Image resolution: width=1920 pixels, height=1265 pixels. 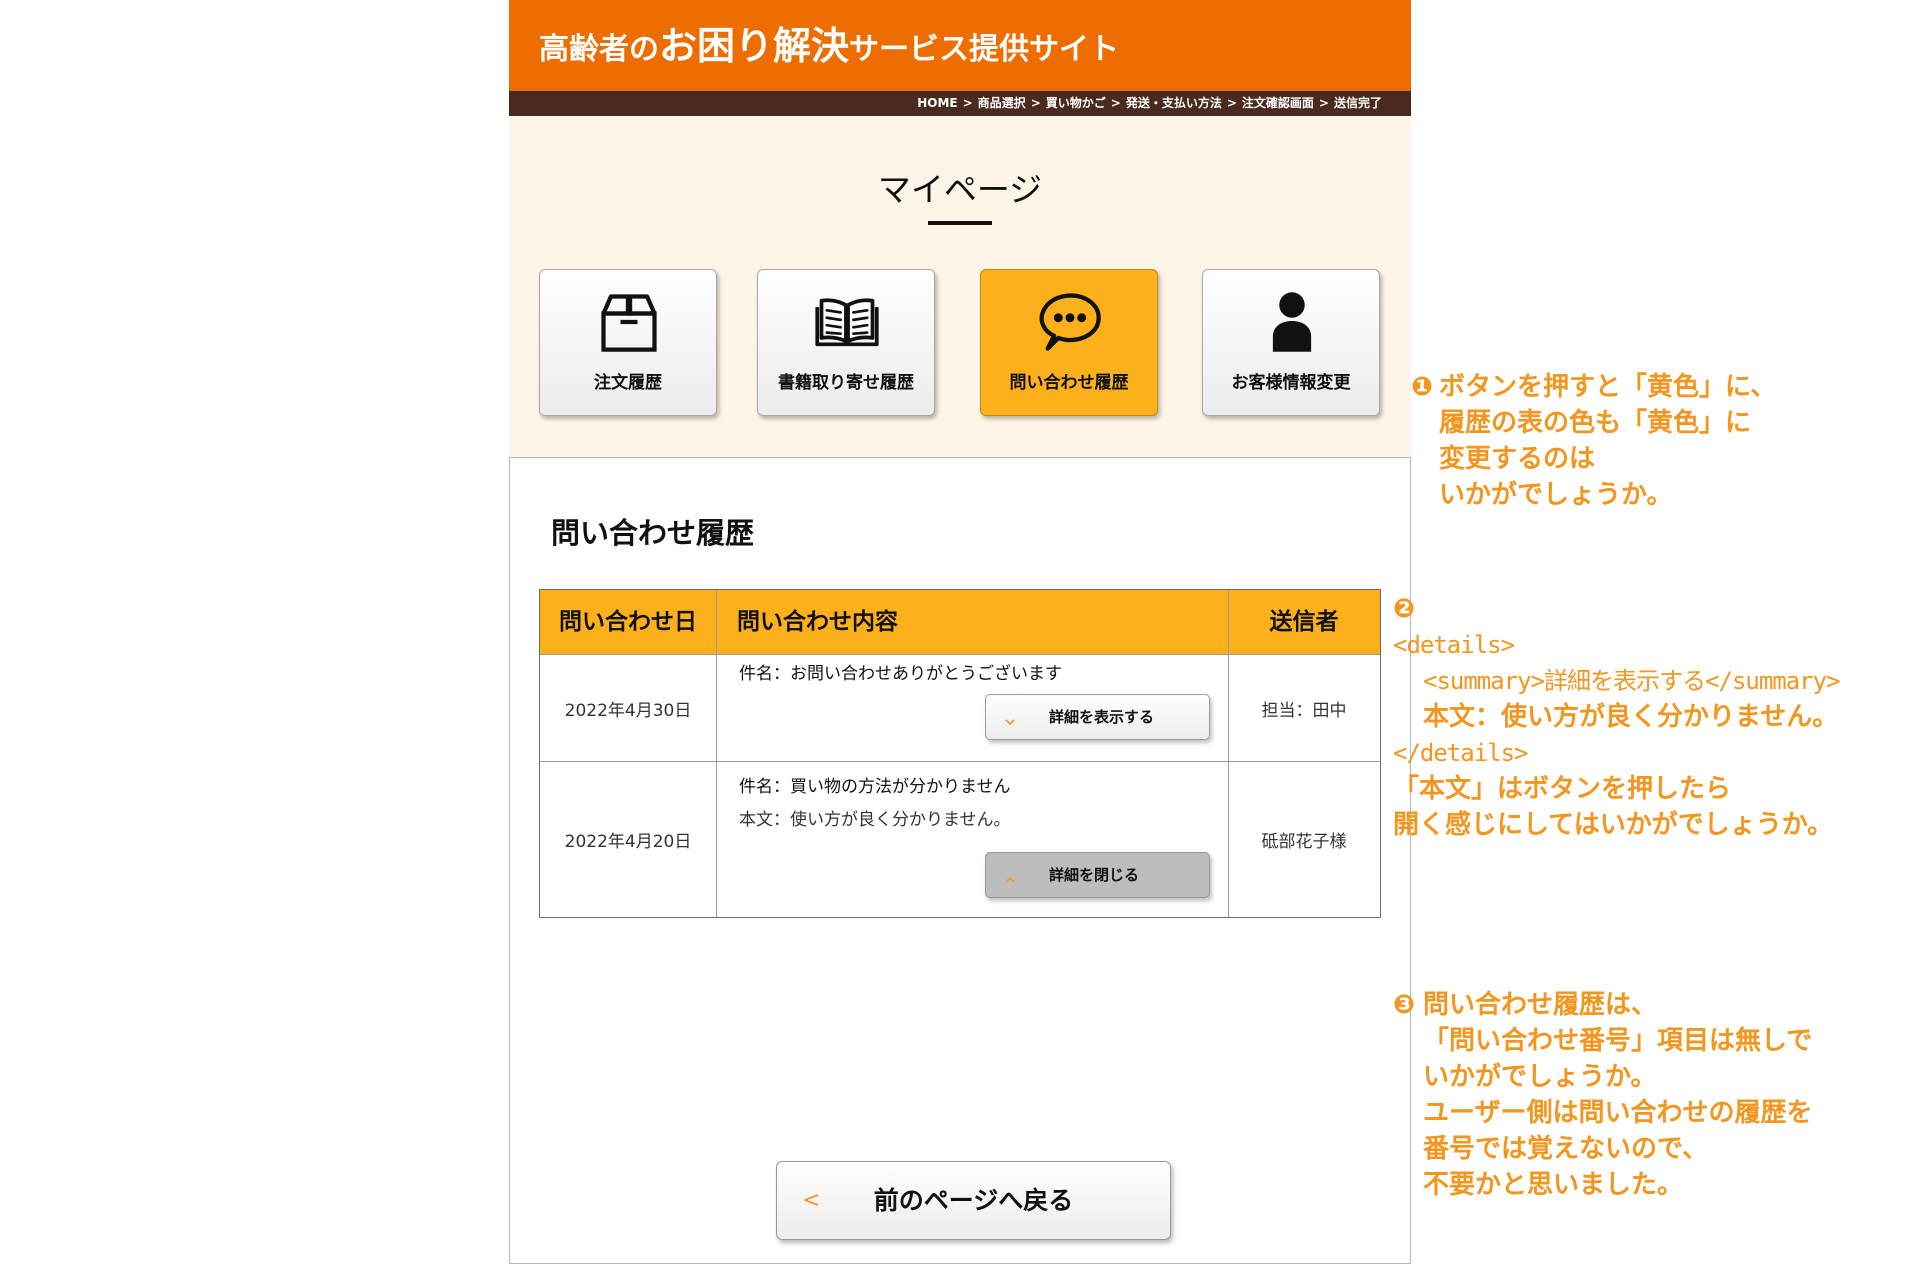 I want to click on back-button: < 前のページへ戻る, so click(x=973, y=1200).